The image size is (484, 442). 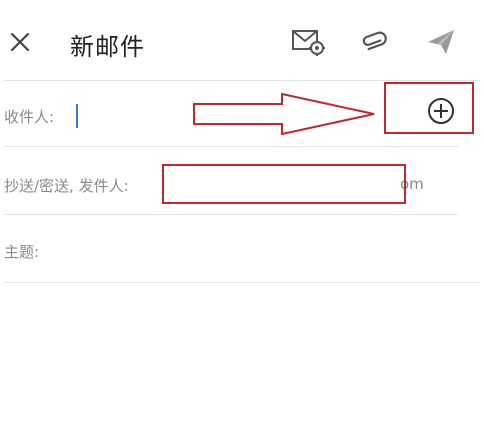 I want to click on send-button, so click(x=442, y=42).